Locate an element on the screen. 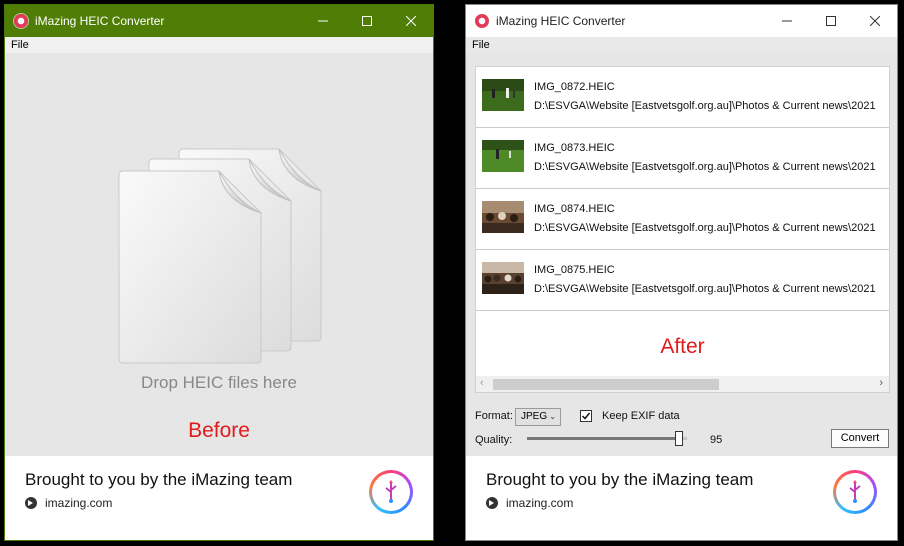 Image resolution: width=904 pixels, height=546 pixels. file-name: IMG_0872.HEIC is located at coordinates (574, 87).